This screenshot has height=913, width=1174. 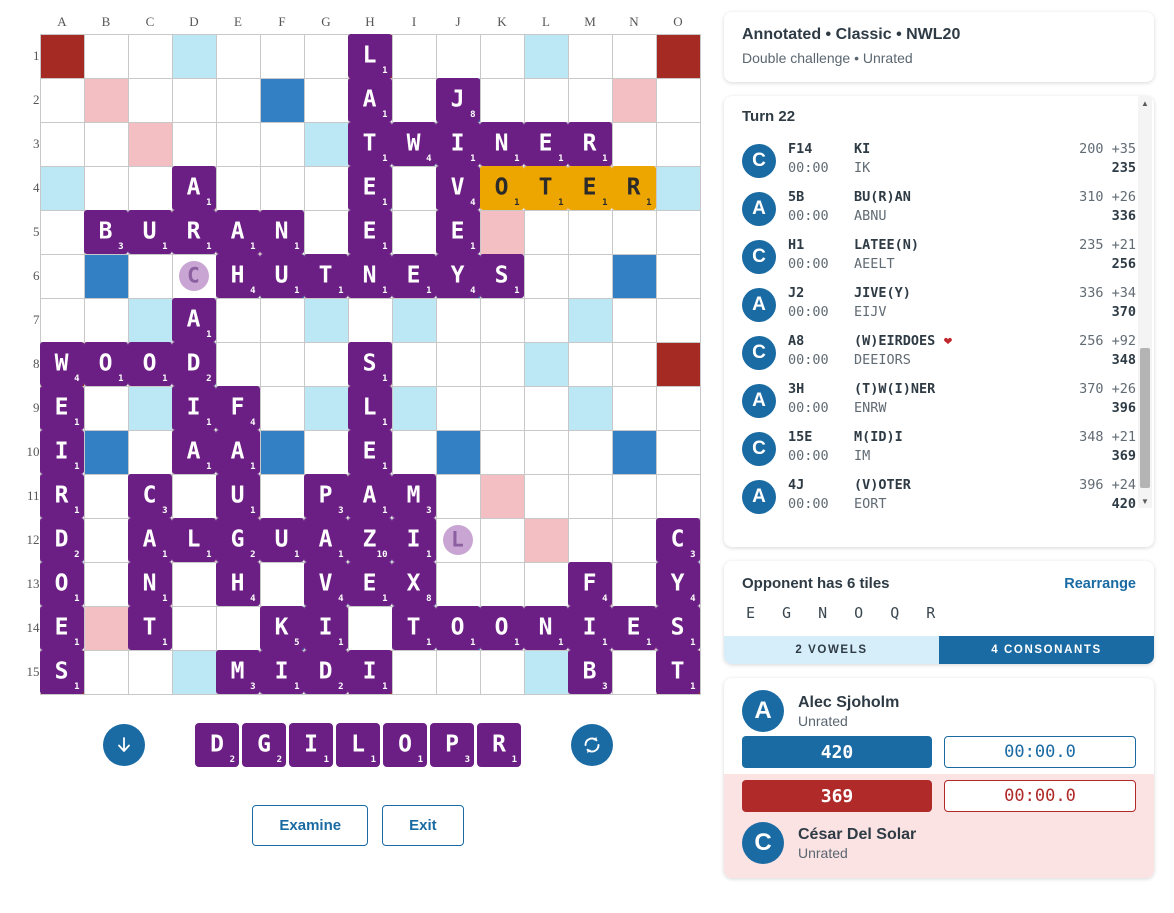 I want to click on board-square-O15: T1, so click(x=678, y=672).